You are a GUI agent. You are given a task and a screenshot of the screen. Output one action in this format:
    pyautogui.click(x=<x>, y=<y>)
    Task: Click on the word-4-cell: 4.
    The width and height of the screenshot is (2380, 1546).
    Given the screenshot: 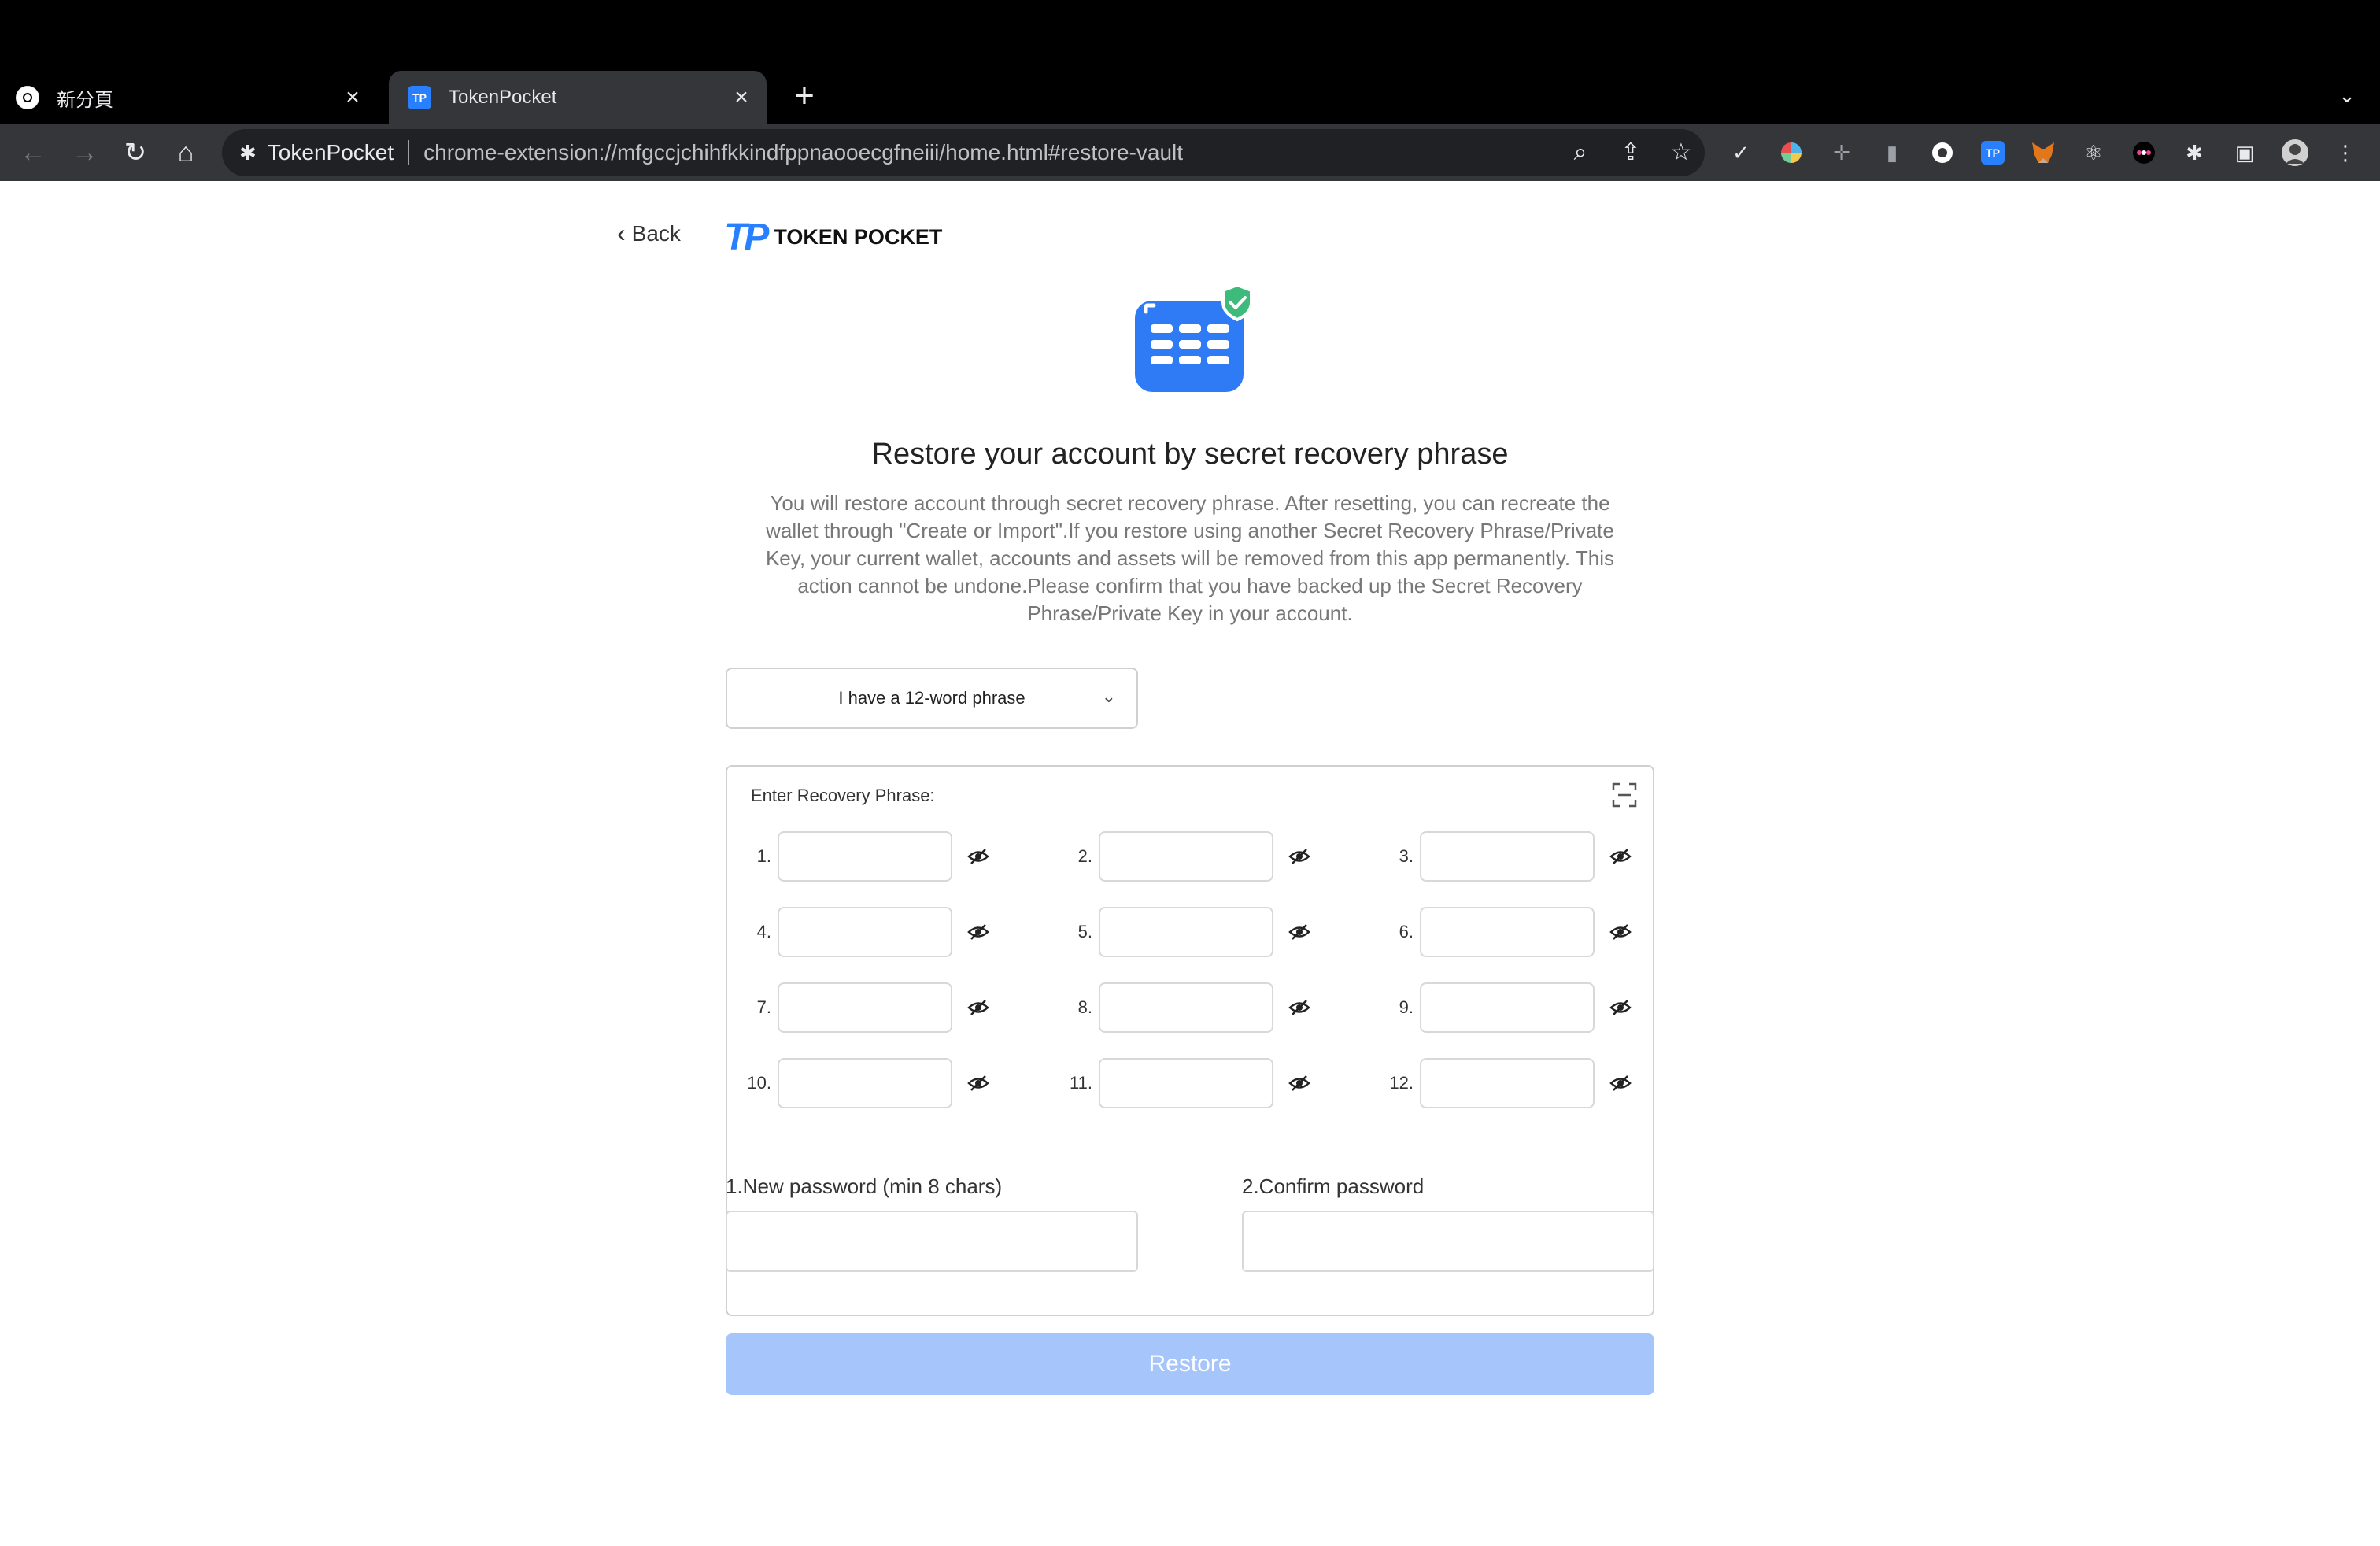 What is the action you would take?
    pyautogui.click(x=859, y=932)
    